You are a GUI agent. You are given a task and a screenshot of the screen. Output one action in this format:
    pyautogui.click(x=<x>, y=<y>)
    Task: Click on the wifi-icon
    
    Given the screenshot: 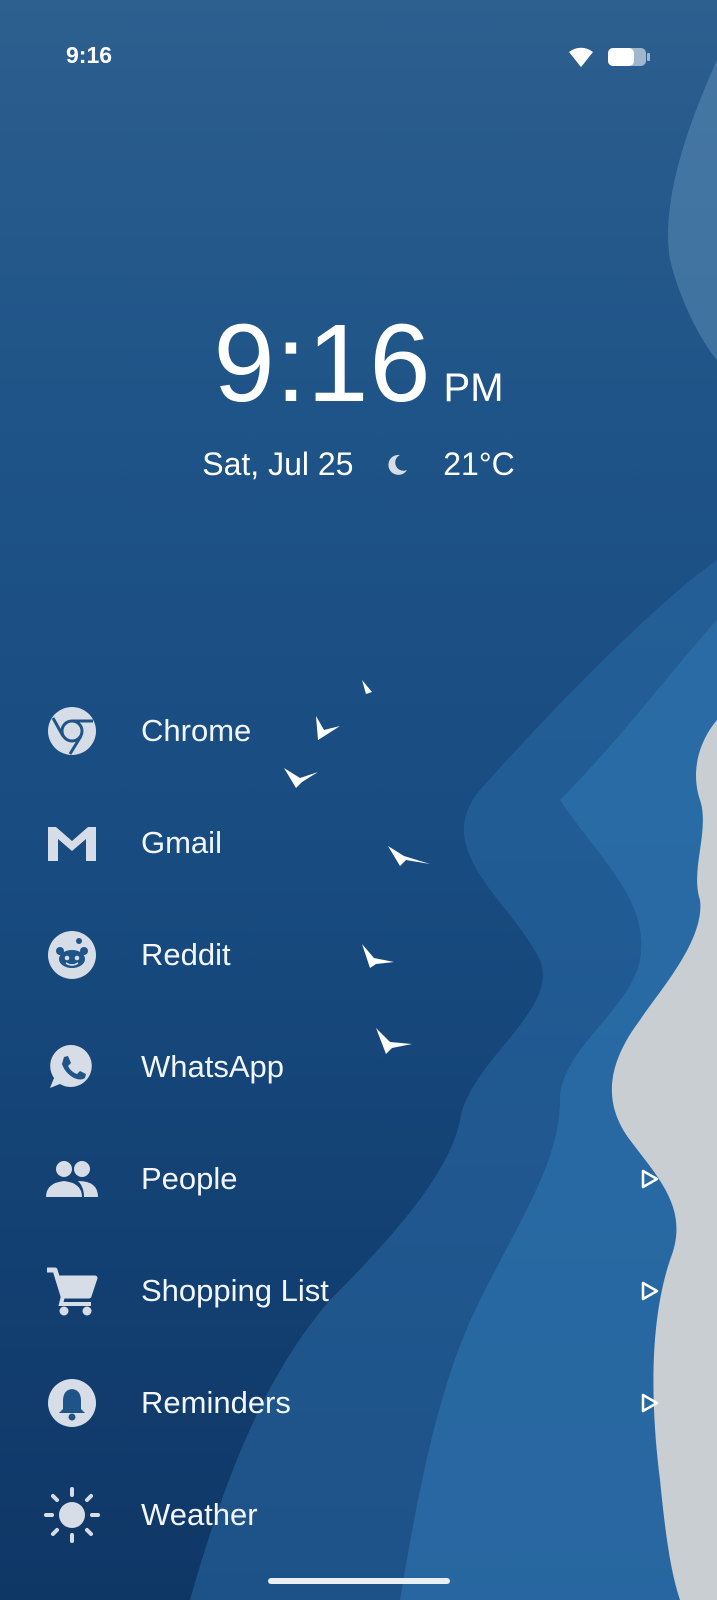 What is the action you would take?
    pyautogui.click(x=581, y=57)
    